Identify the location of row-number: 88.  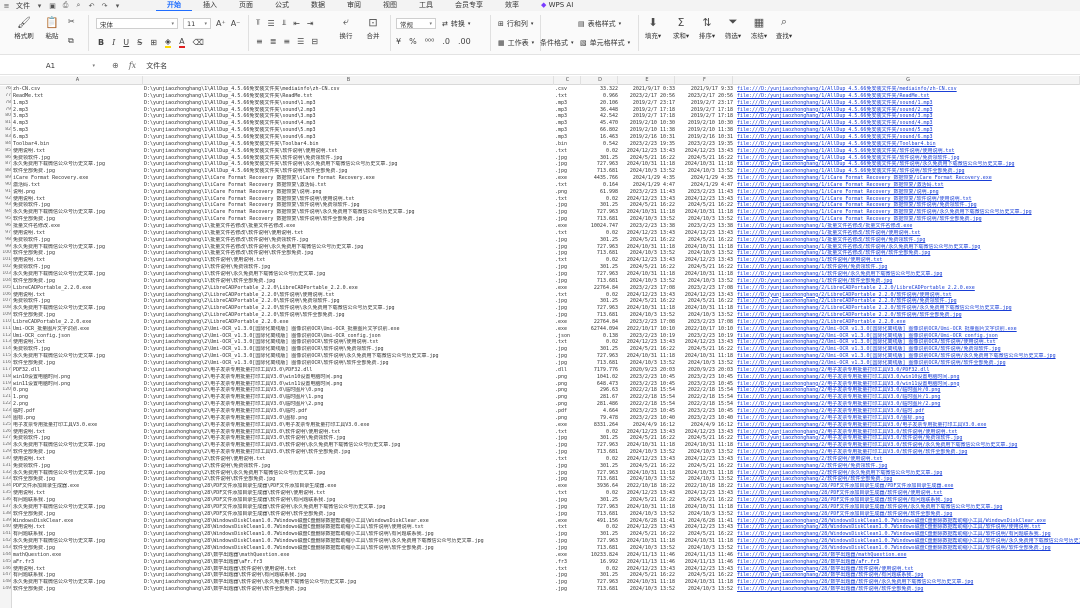
(5, 171).